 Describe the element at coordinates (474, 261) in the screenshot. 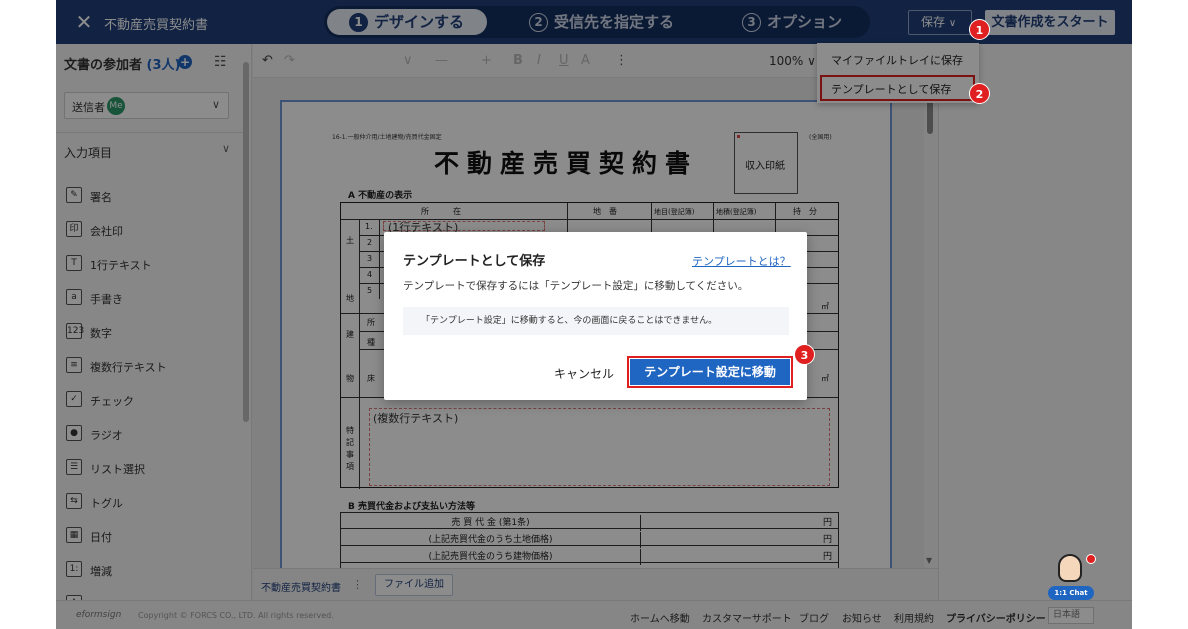

I see `dialog-title: テンプレートとして保存` at that location.